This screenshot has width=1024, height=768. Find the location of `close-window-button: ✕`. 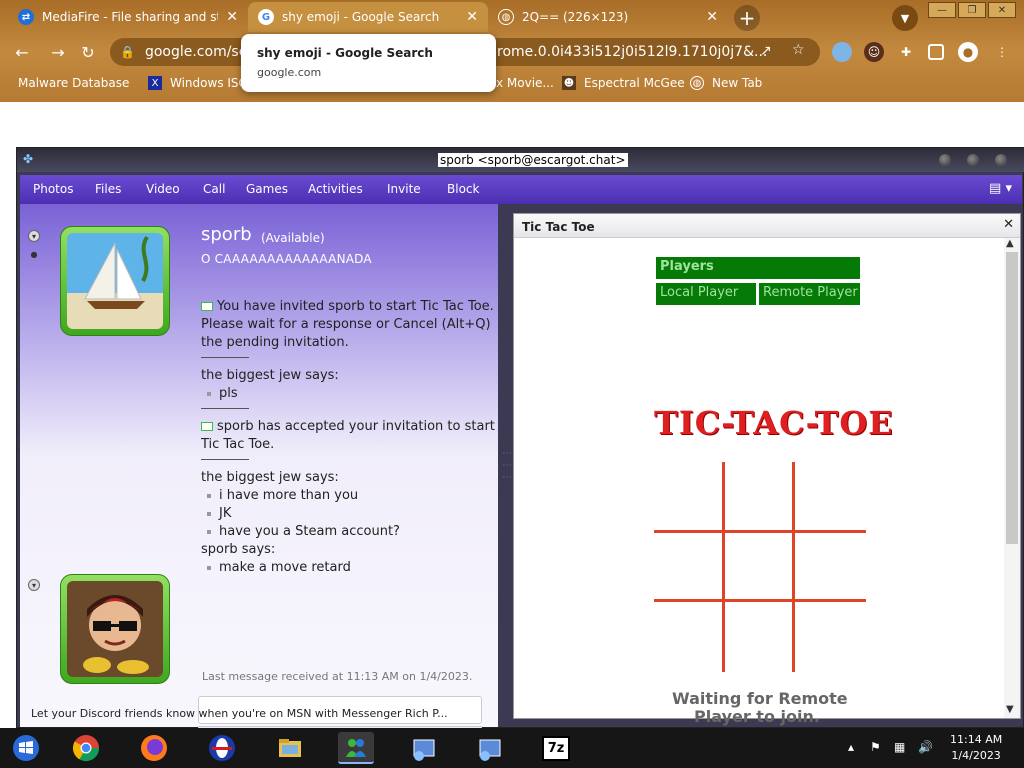

close-window-button: ✕ is located at coordinates (1002, 10).